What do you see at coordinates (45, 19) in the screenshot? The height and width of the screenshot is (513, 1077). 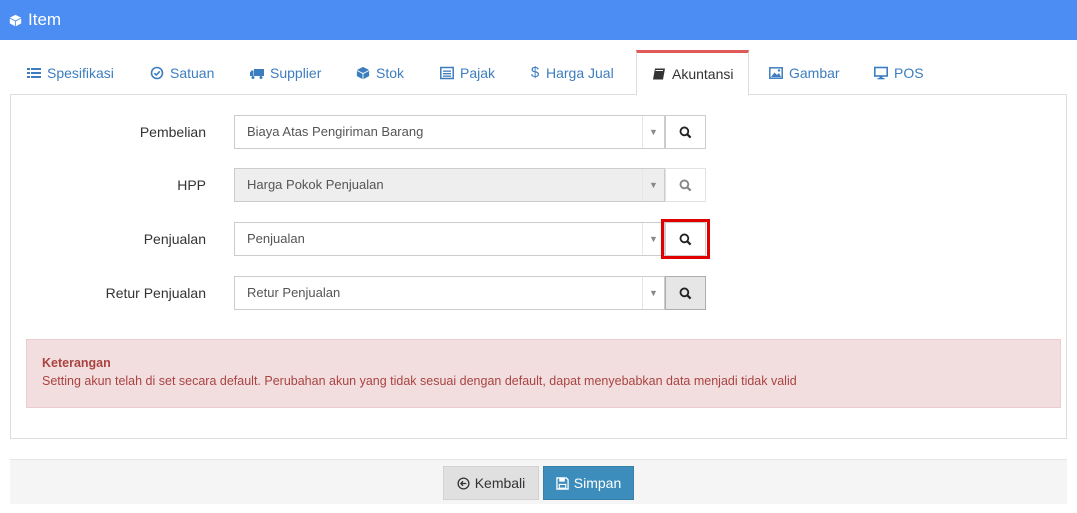 I see `window-title: Item` at bounding box center [45, 19].